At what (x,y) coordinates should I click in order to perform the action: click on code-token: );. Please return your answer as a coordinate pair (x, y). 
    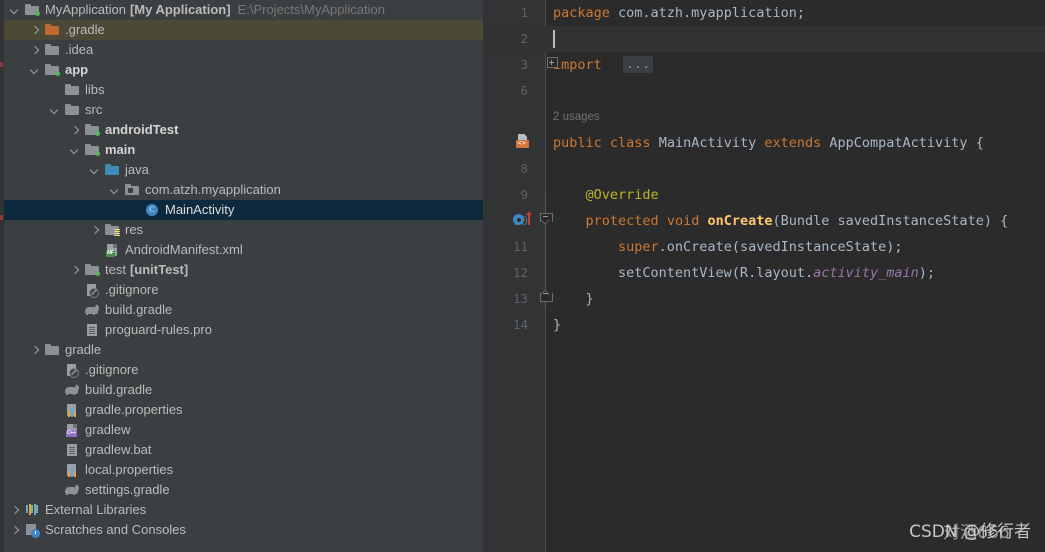
    Looking at the image, I should click on (927, 273).